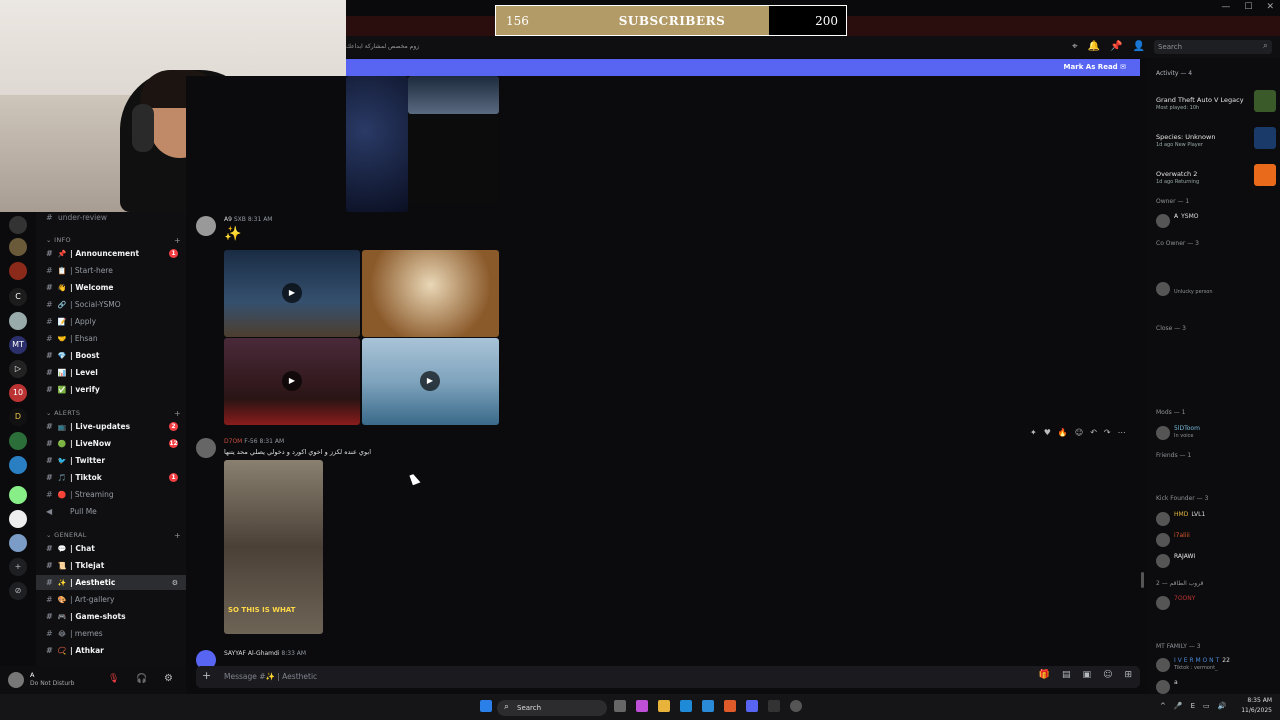 The height and width of the screenshot is (720, 1280). I want to click on channel-item: # 🎨 | Art-gallery, so click(111, 599).